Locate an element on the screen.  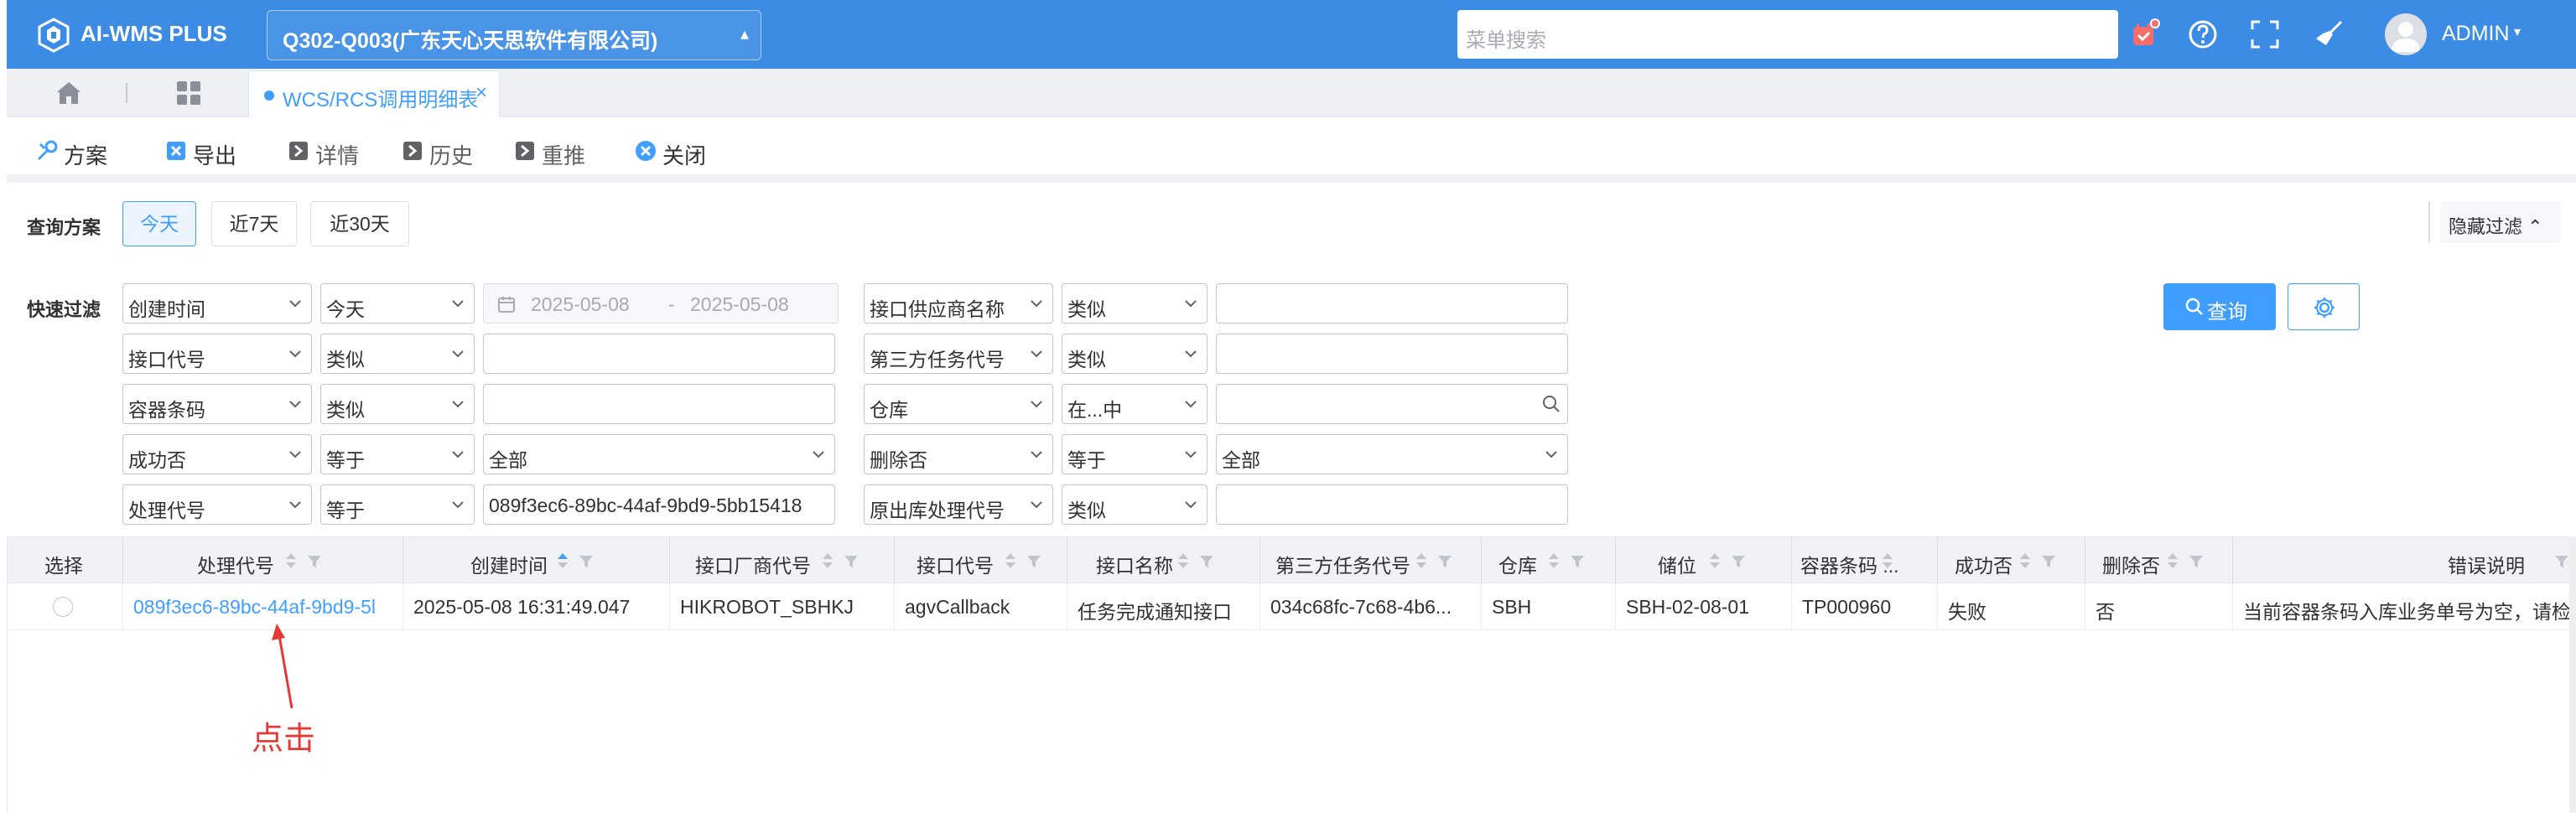
scheme-30days-button: 近30天 is located at coordinates (359, 223).